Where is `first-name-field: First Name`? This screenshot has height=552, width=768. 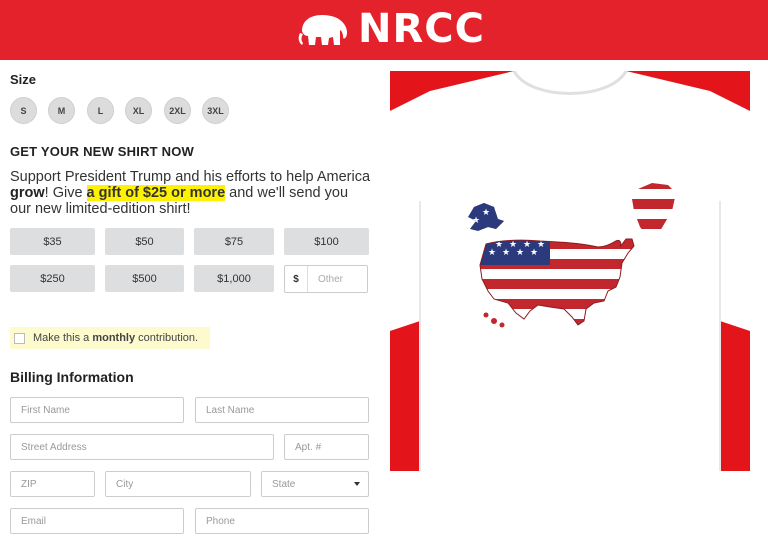 first-name-field: First Name is located at coordinates (97, 410).